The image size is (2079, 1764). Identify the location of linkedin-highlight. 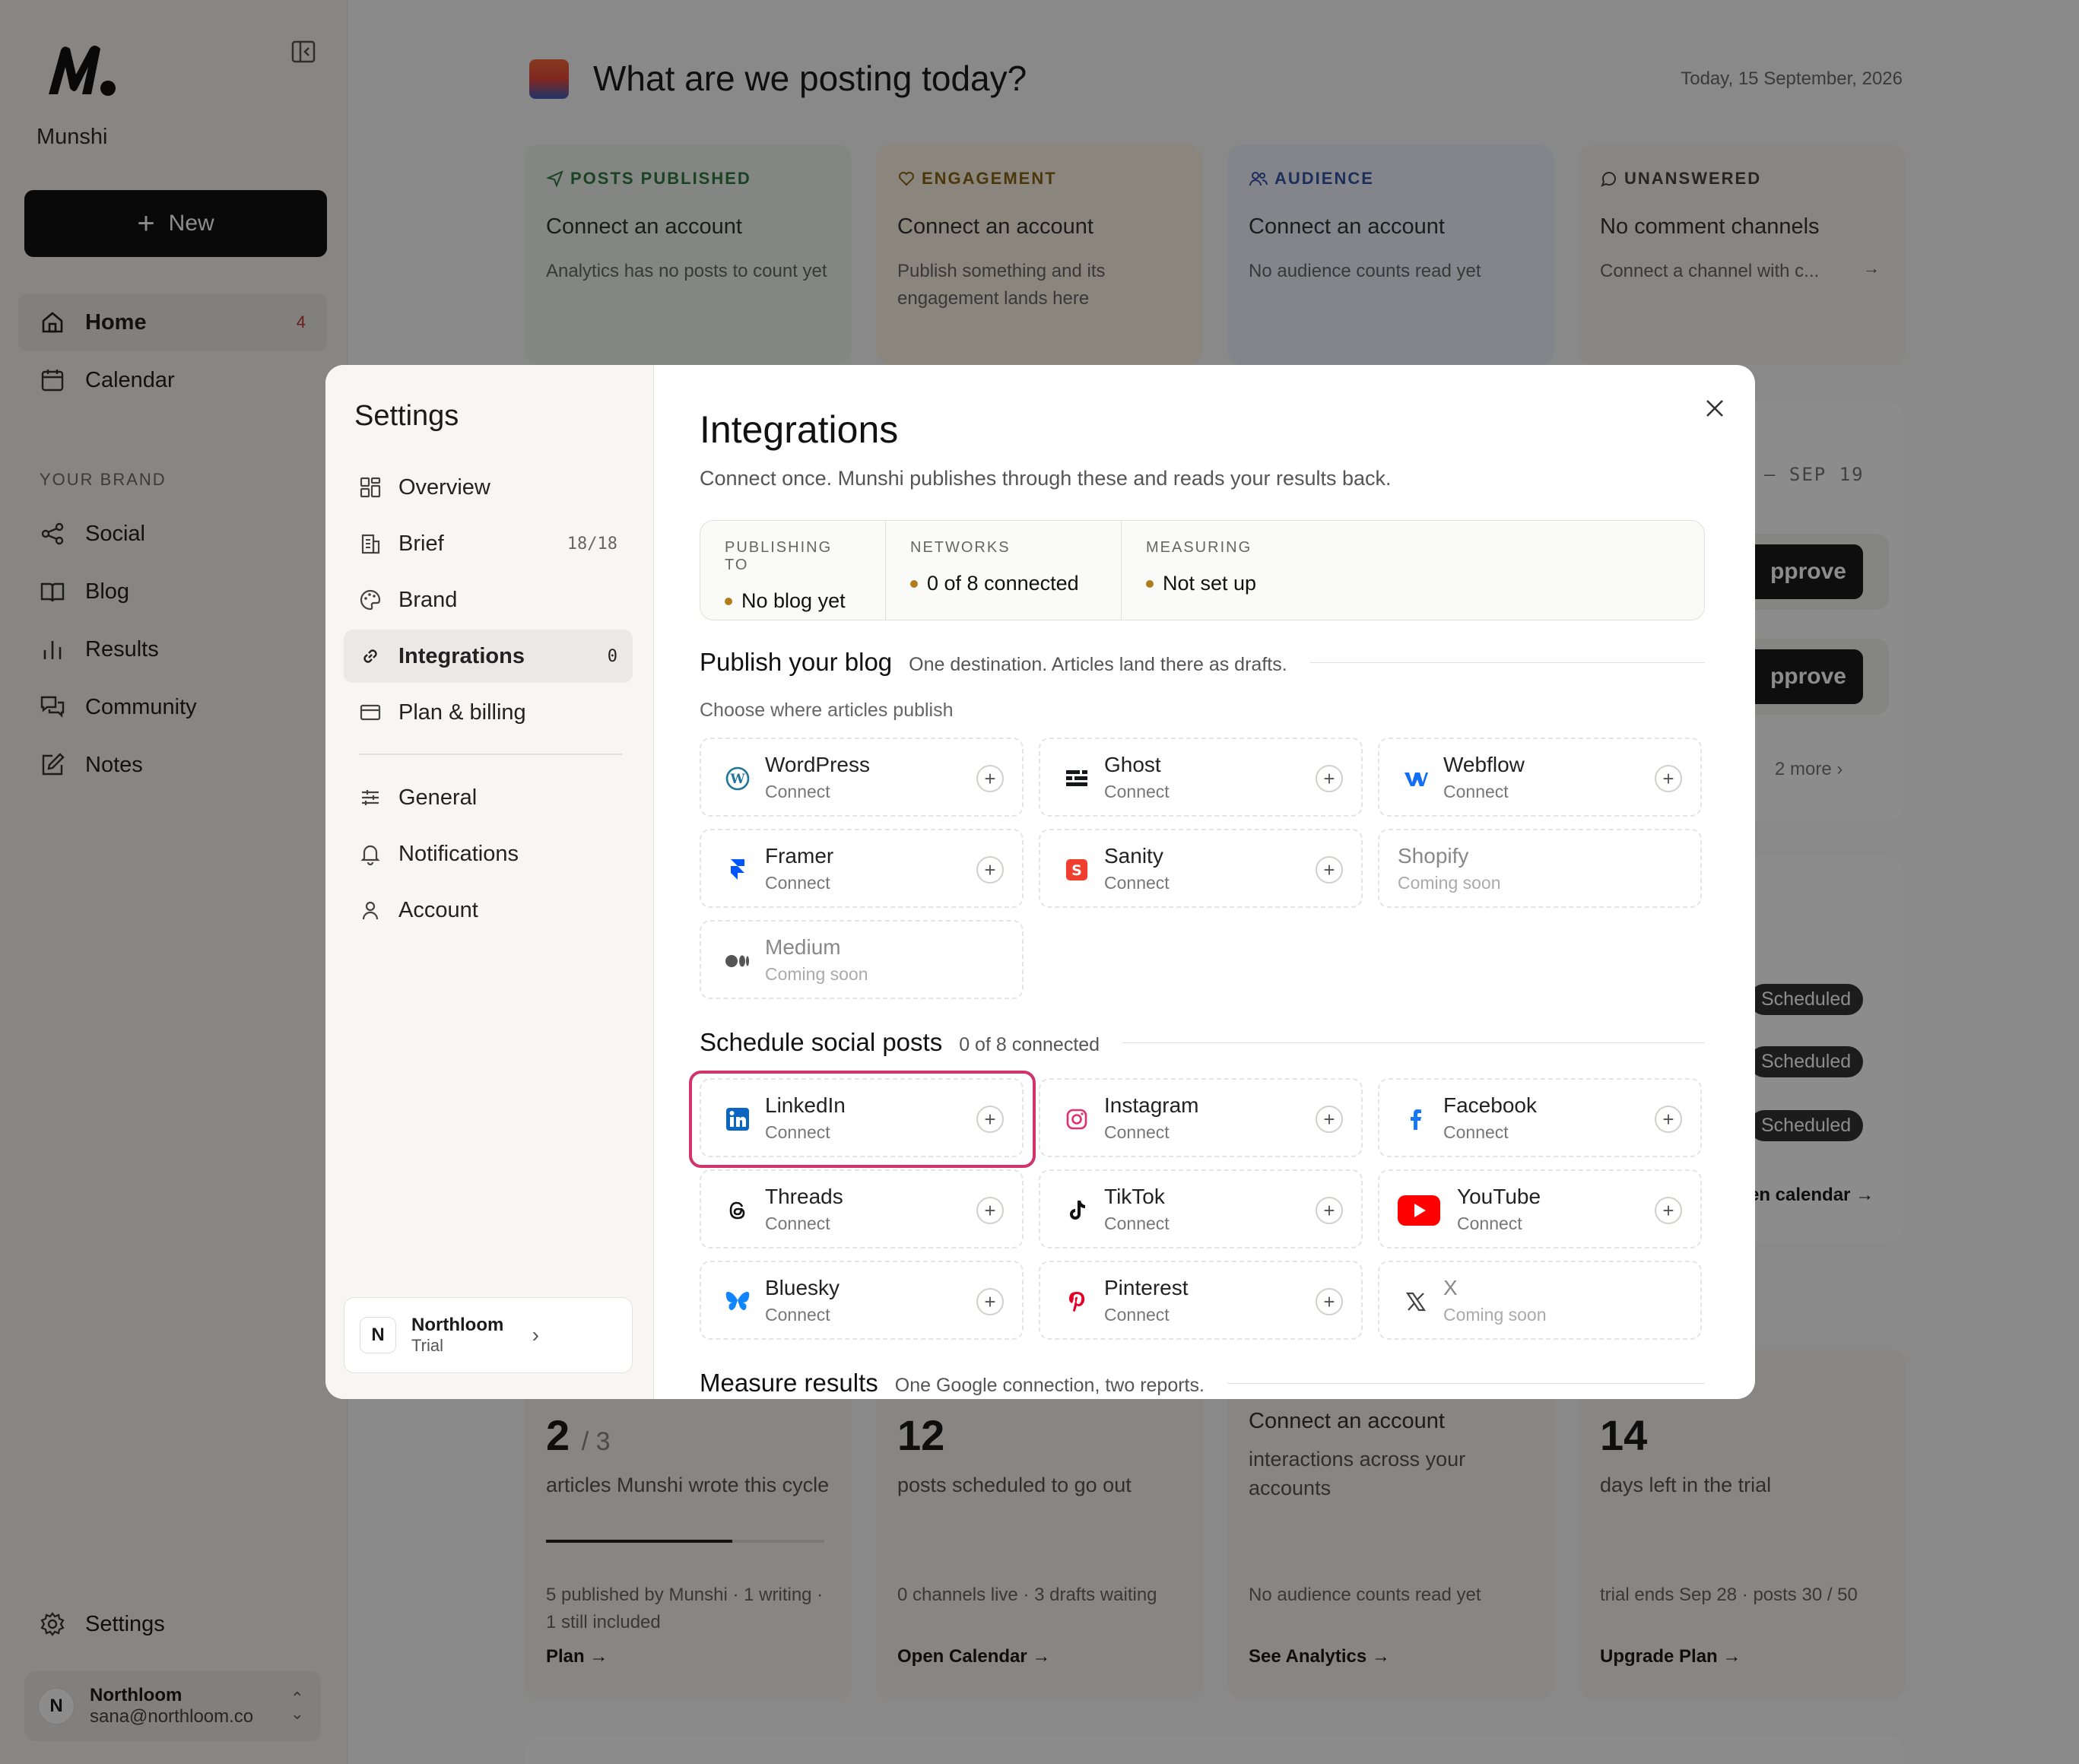
(862, 1120).